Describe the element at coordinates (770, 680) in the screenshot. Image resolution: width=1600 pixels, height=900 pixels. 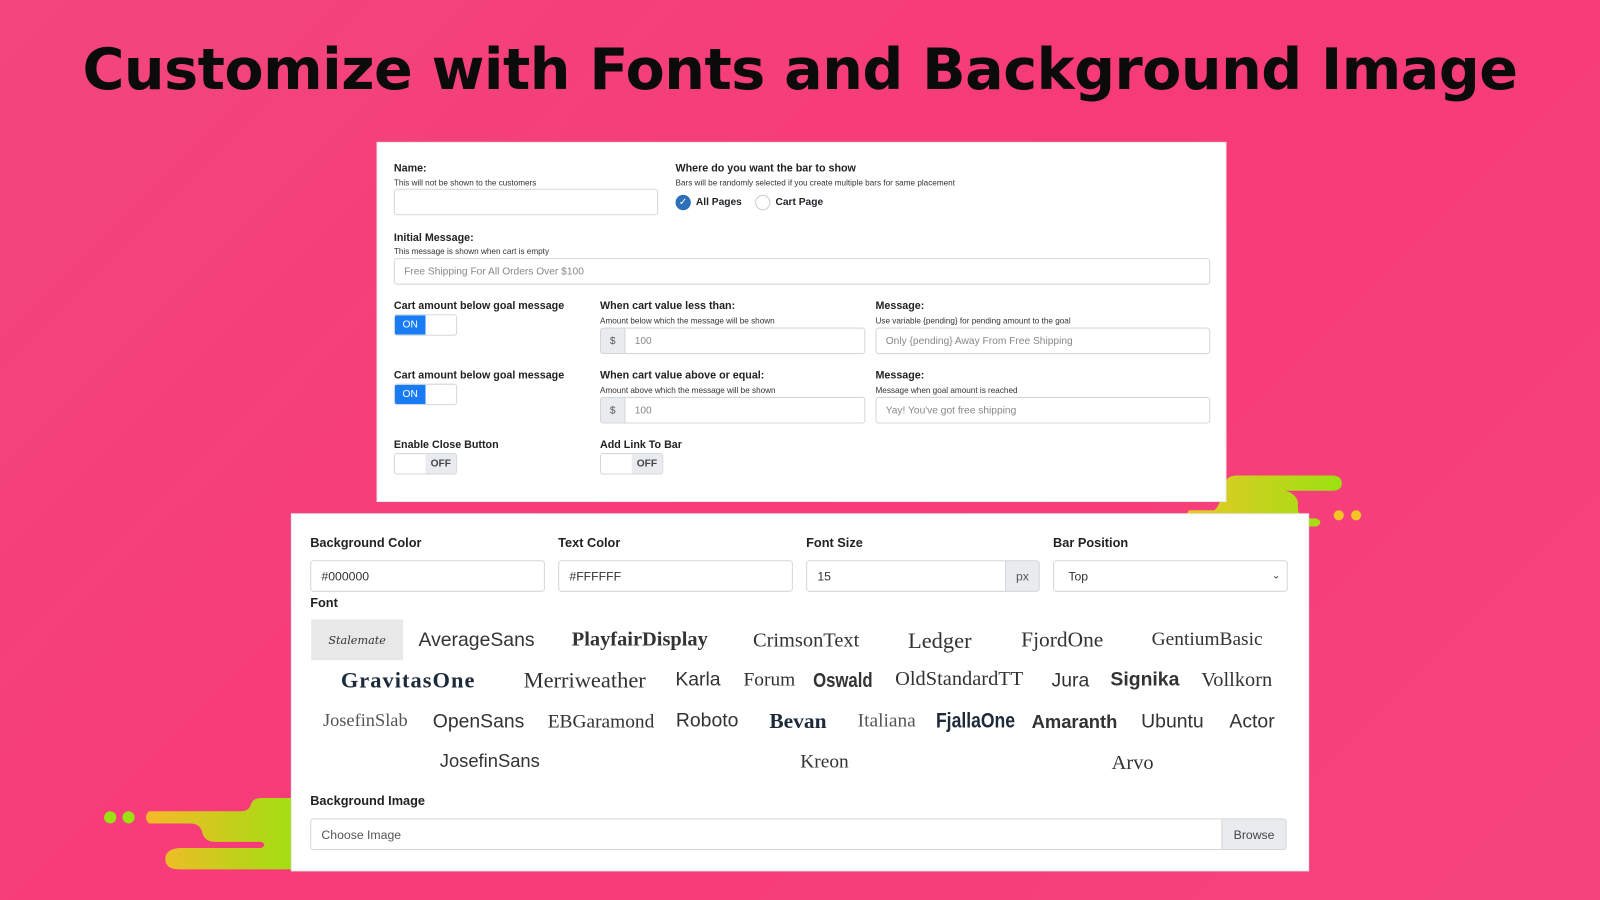
I see `font-option: Forum` at that location.